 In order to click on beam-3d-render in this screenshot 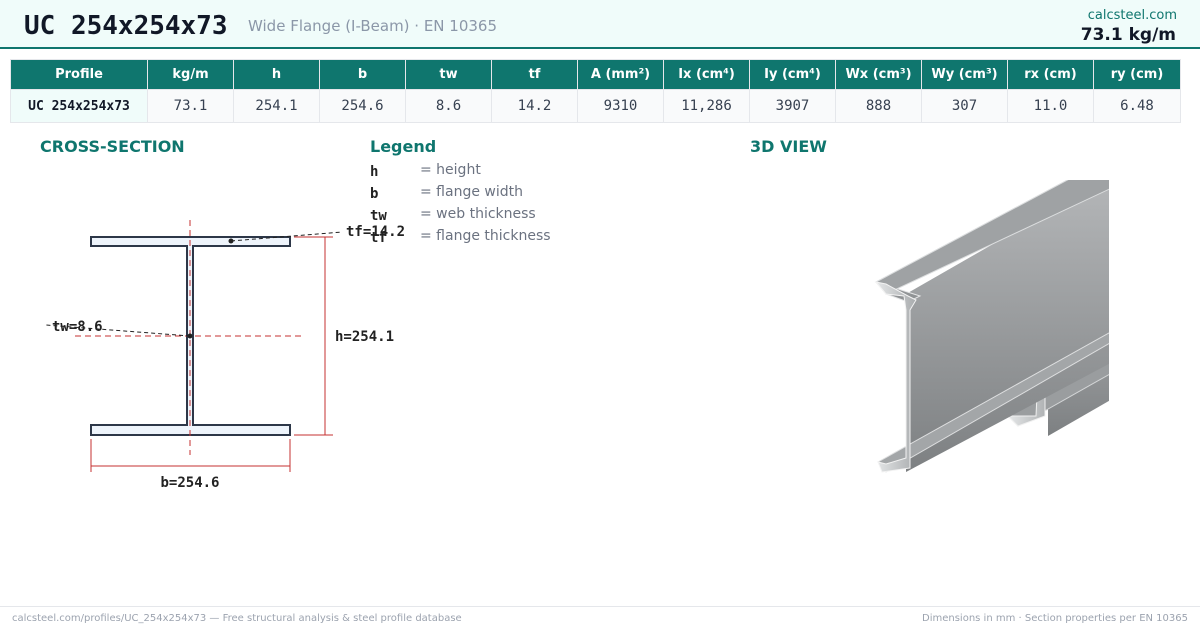, I will do `click(991, 326)`.